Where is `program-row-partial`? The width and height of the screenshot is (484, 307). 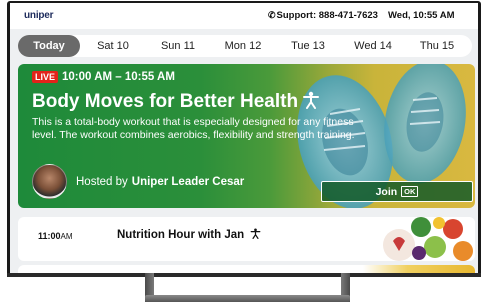
program-row-partial is located at coordinates (246, 269).